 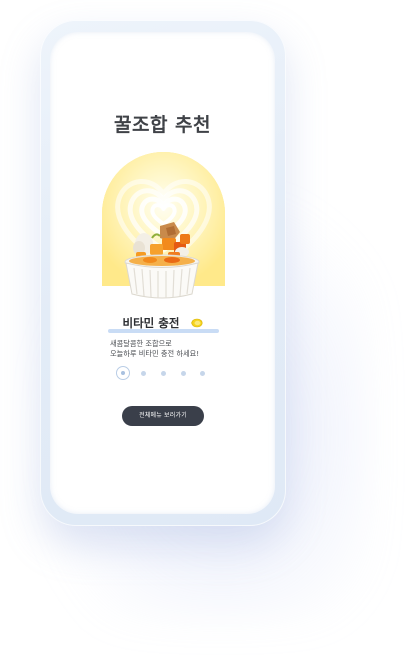 What do you see at coordinates (141, 343) in the screenshot?
I see `description-line: 새콤달콤한 조합으로` at bounding box center [141, 343].